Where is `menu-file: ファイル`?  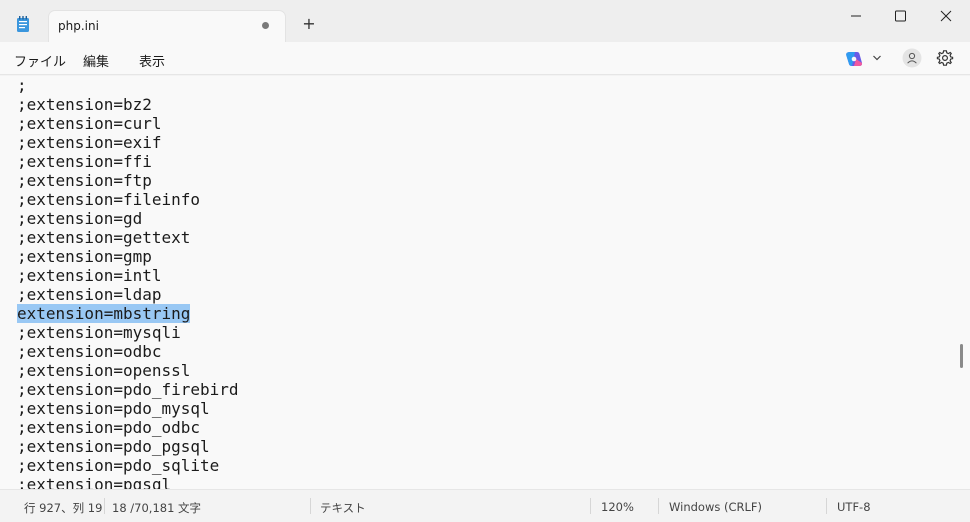 menu-file: ファイル is located at coordinates (40, 60).